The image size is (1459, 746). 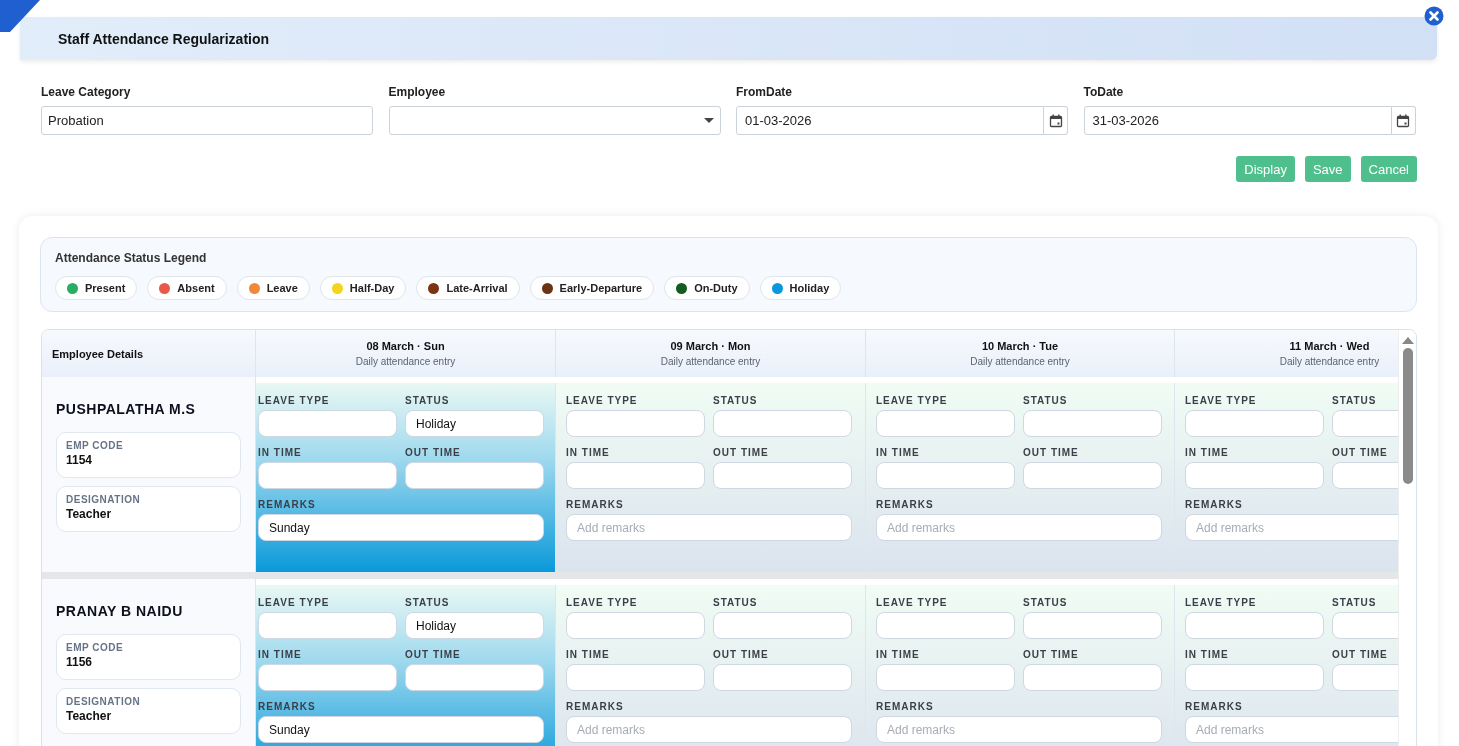 I want to click on header-text: Employee Details, so click(x=98, y=353).